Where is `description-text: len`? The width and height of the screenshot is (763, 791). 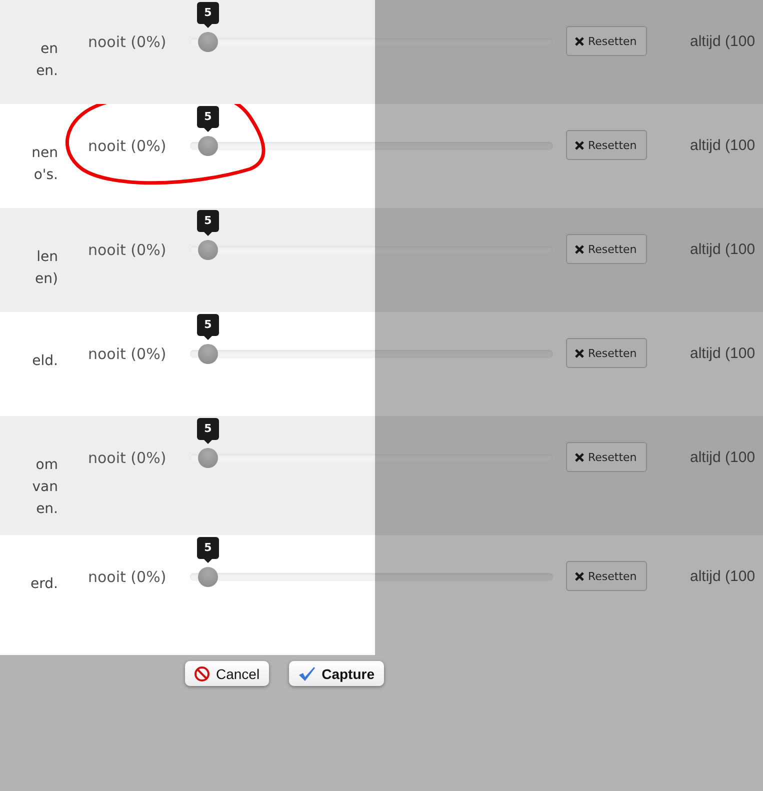
description-text: len is located at coordinates (47, 257).